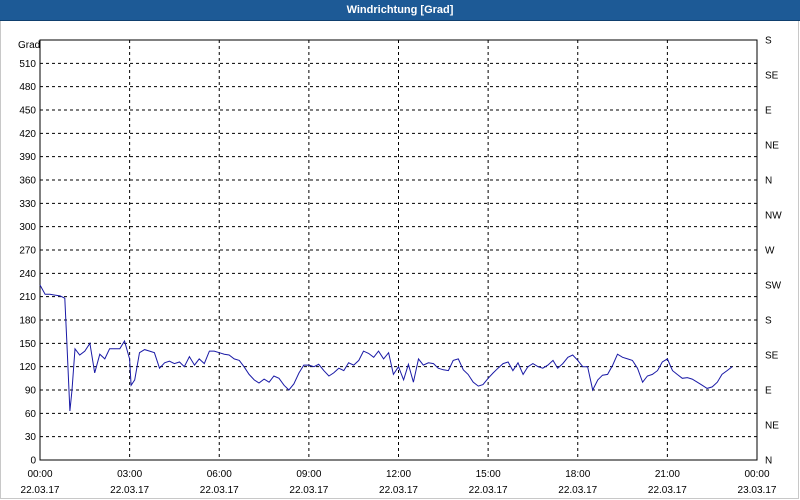  I want to click on y-tick-label: 90, so click(31, 391).